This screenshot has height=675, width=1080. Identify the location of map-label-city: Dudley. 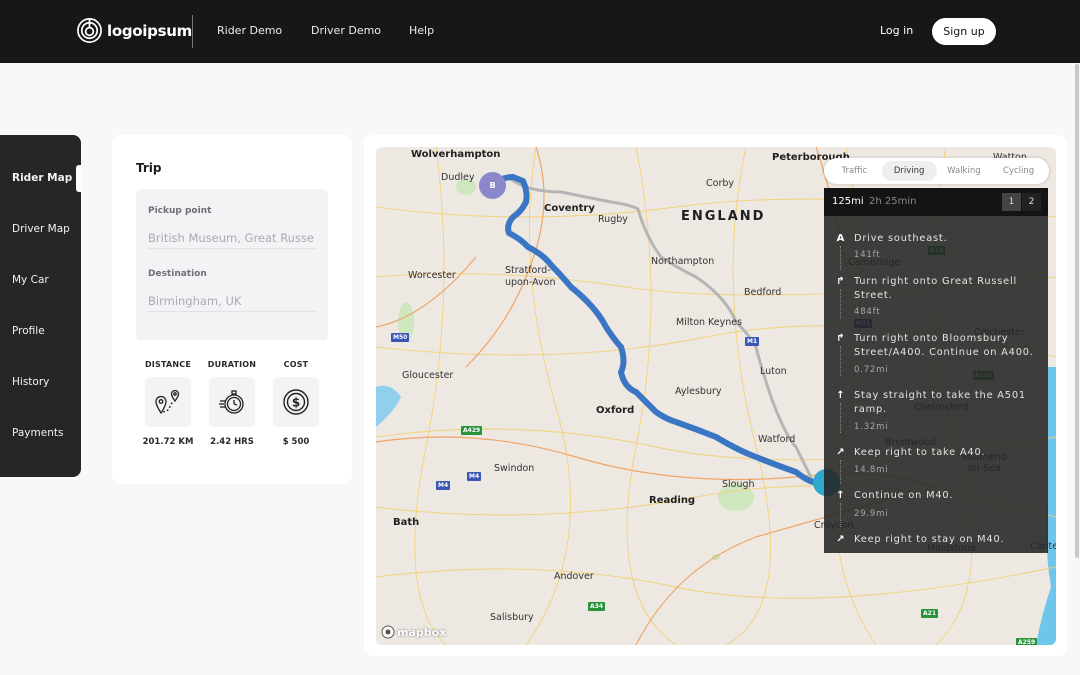
(458, 177).